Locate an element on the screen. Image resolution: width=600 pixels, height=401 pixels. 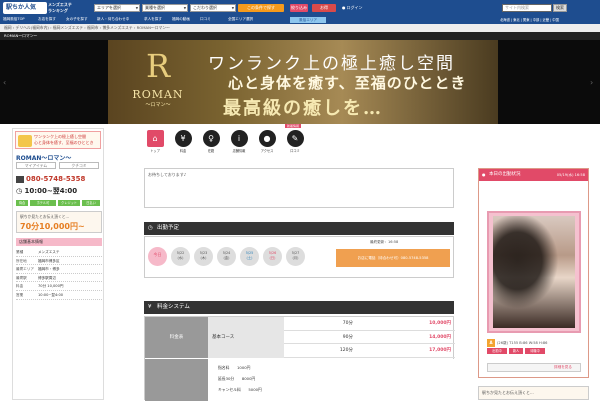
discount-price: 70分10,000円~ is located at coordinates (52, 226).